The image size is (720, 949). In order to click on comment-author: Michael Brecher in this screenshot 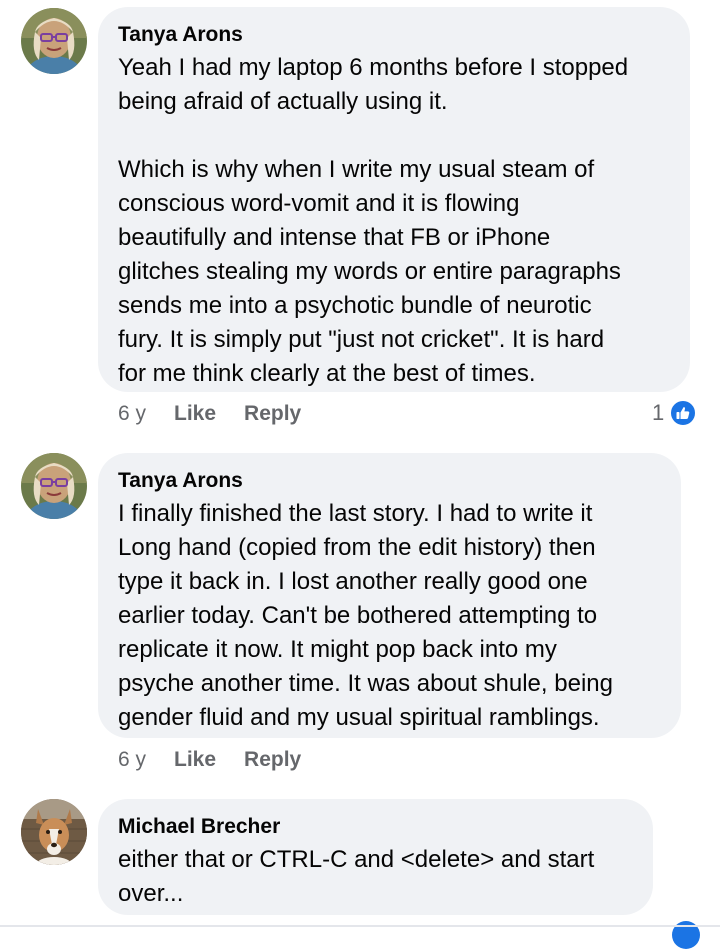, I will do `click(199, 827)`.